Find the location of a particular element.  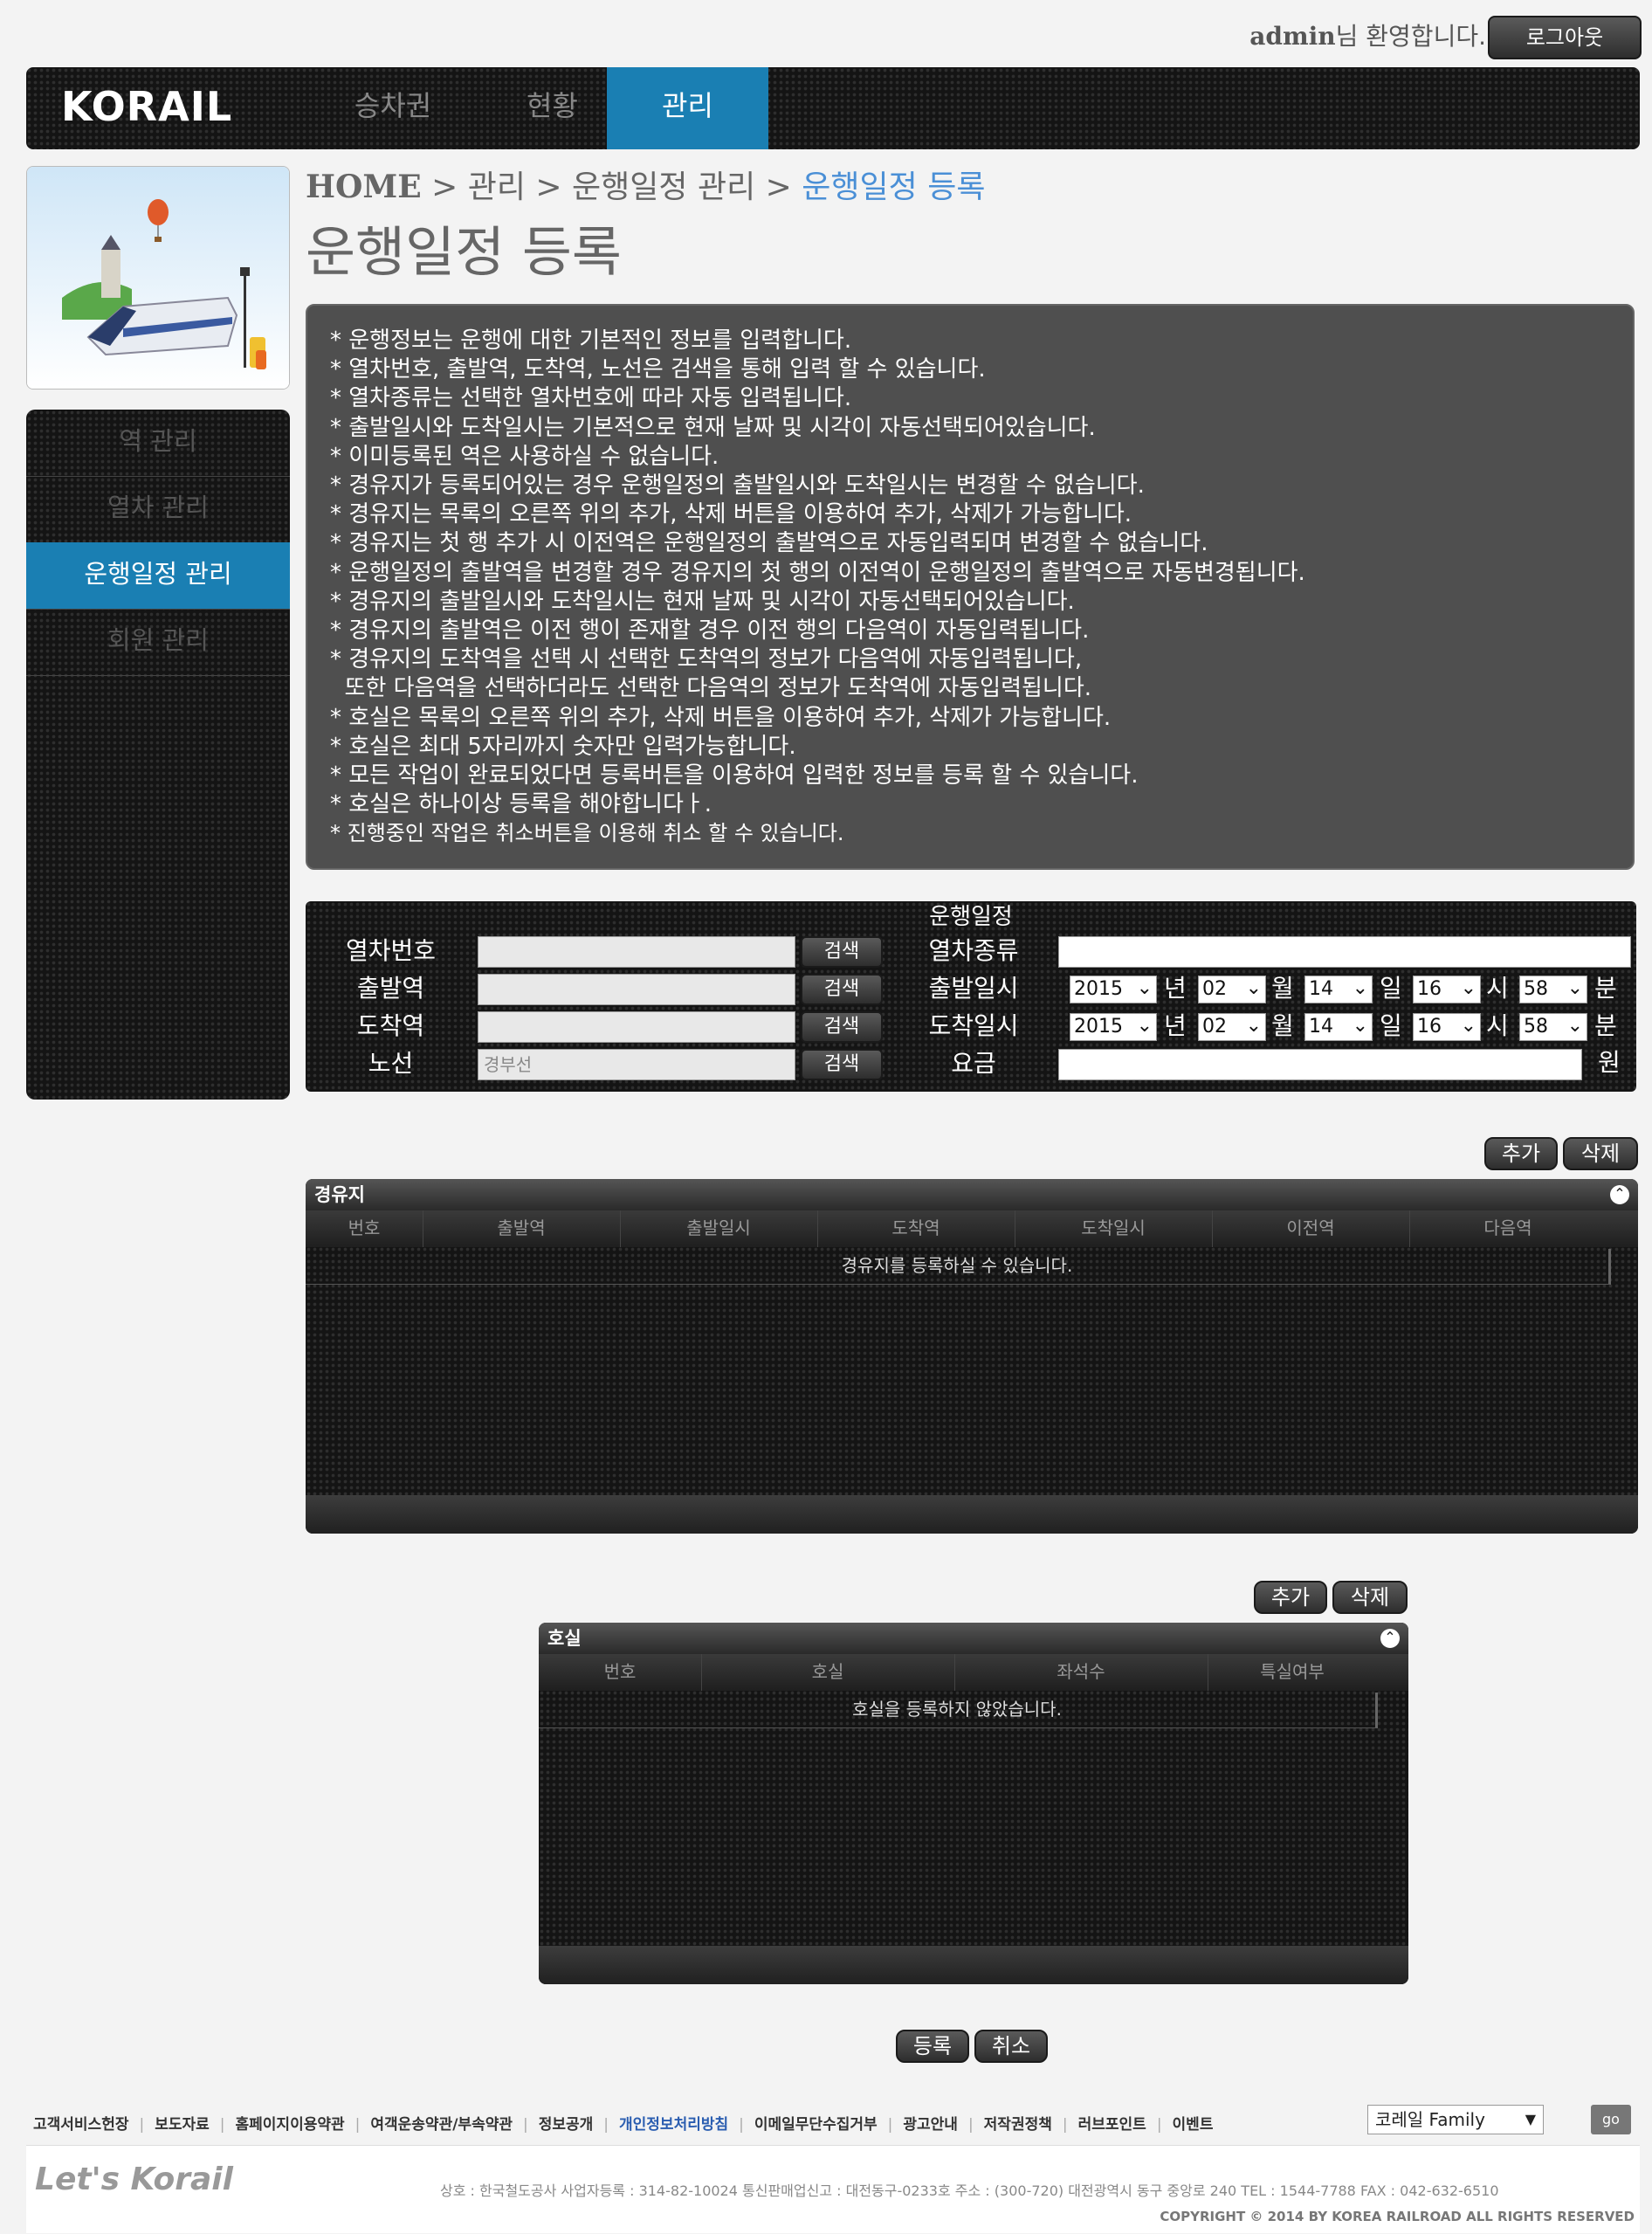

go-button: go is located at coordinates (1611, 2119).